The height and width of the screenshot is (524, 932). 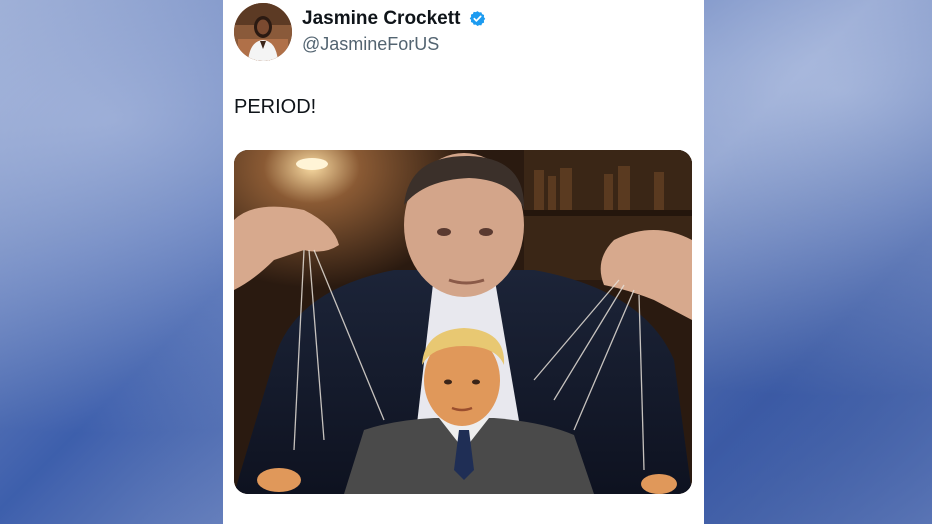 I want to click on display-name: Jasmine Crockett, so click(x=381, y=19).